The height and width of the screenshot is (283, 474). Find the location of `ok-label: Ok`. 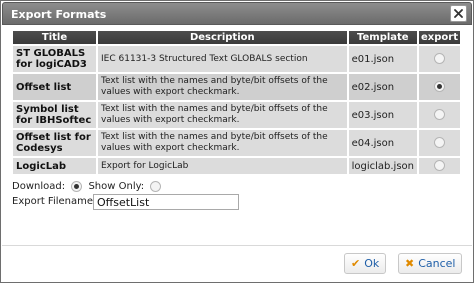

ok-label: Ok is located at coordinates (372, 263).